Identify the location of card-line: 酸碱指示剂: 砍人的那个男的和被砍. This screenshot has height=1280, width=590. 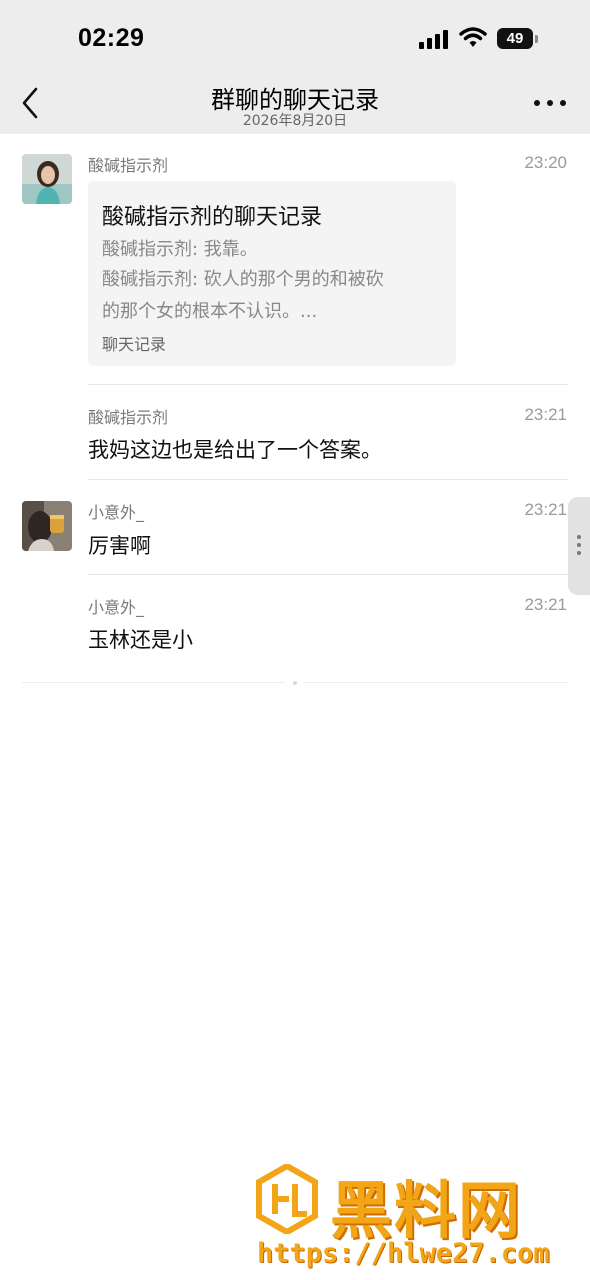
(243, 279).